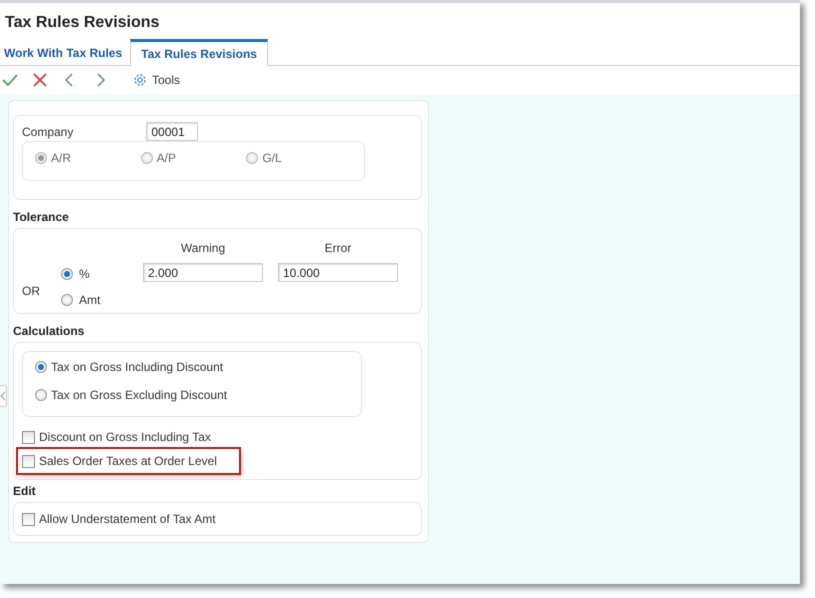 The height and width of the screenshot is (598, 815). What do you see at coordinates (89, 300) in the screenshot?
I see `radio-label: Amt` at bounding box center [89, 300].